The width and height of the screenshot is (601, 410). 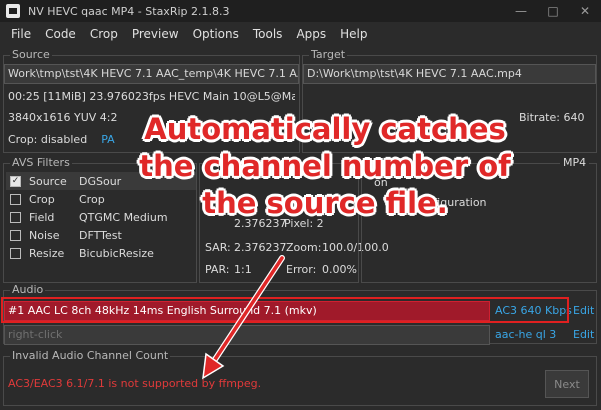 I want to click on app-icon, so click(x=13, y=11).